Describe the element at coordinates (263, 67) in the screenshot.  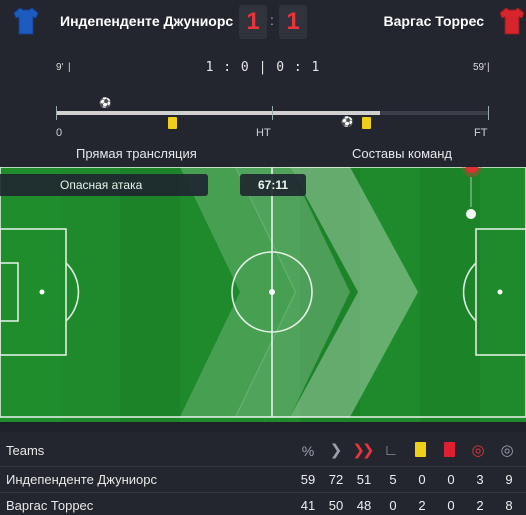
I see `period-score: 1 : 0 | 0 : 1` at that location.